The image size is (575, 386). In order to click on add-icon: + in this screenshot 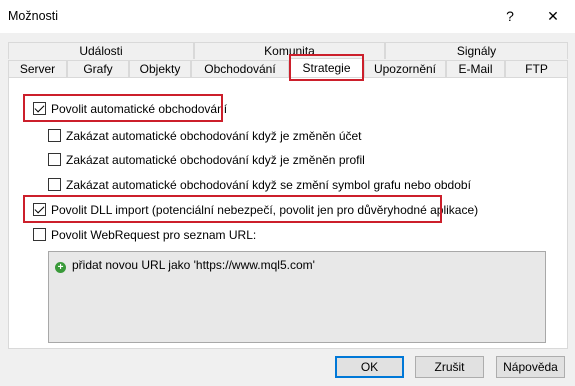, I will do `click(60, 267)`.